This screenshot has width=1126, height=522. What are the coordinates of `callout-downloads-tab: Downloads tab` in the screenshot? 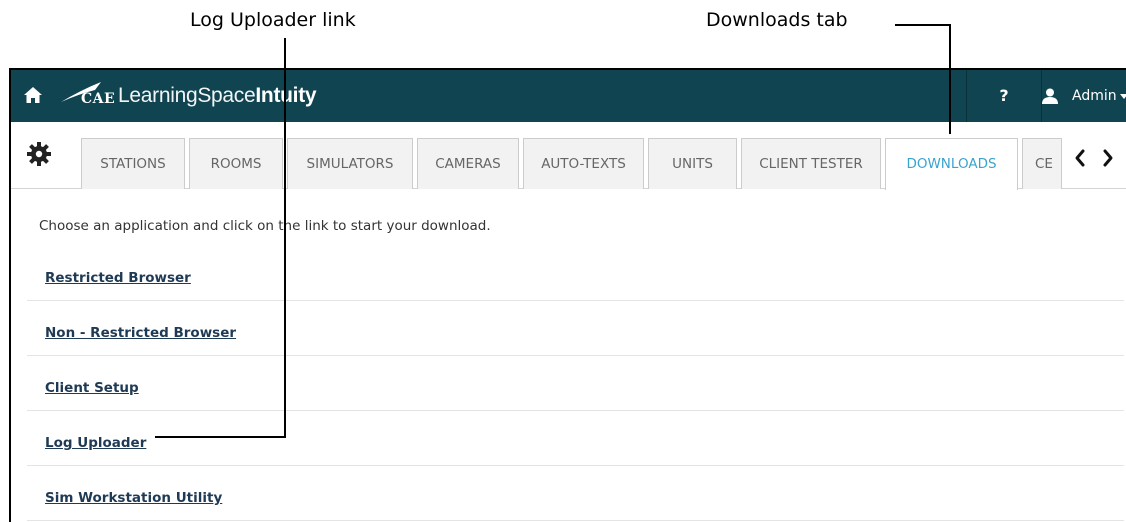 It's located at (777, 20).